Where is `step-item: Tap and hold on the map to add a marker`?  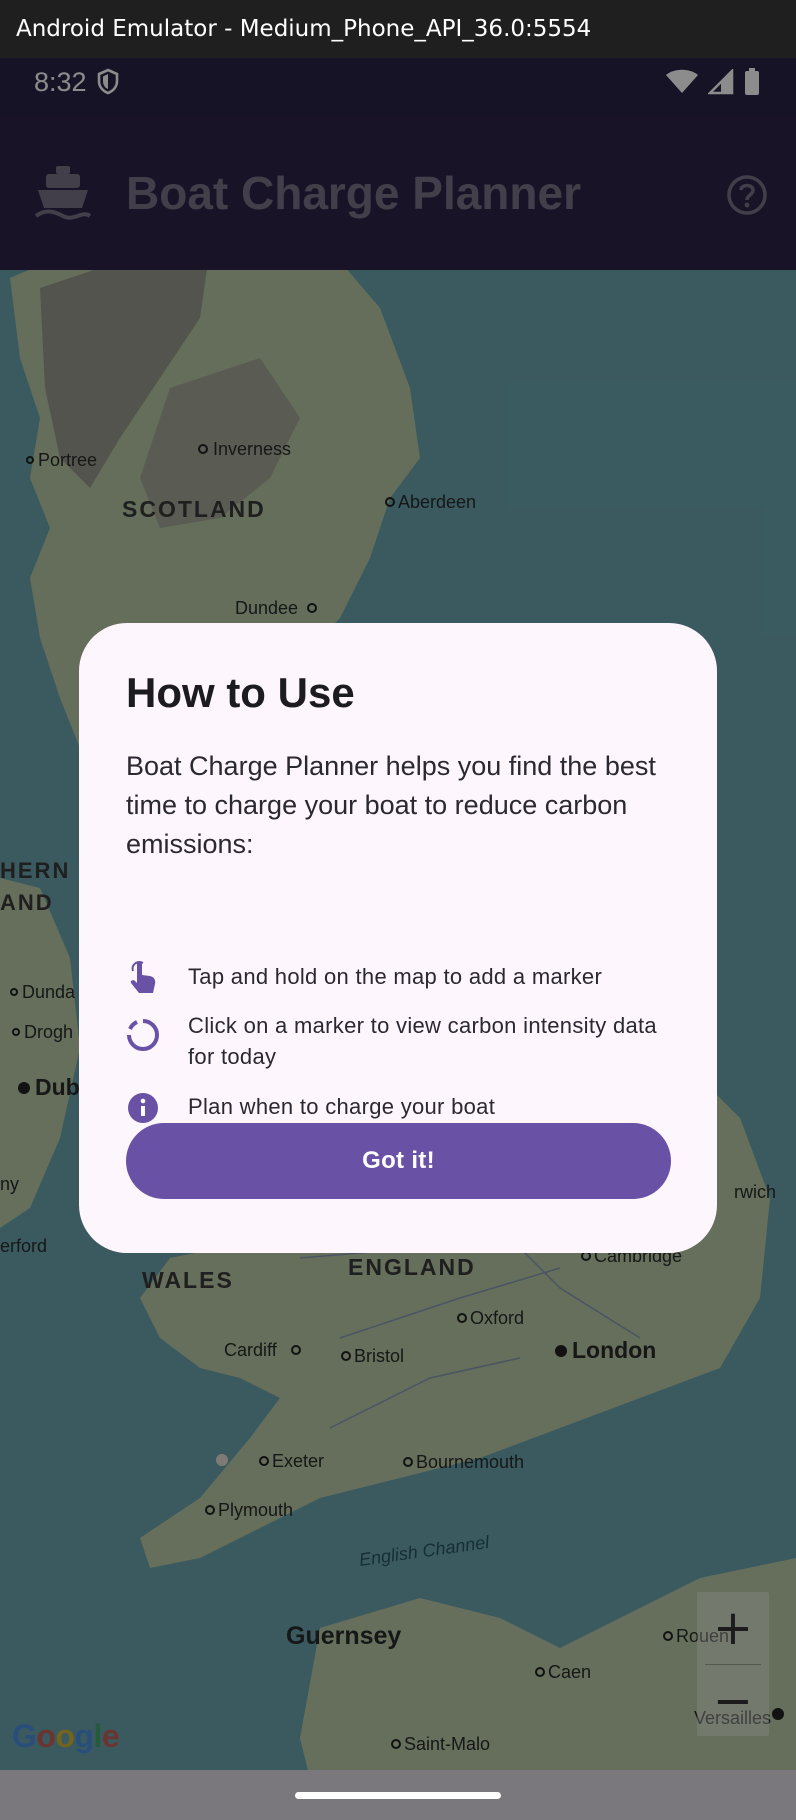
step-item: Tap and hold on the map to add a marker is located at coordinates (397, 978).